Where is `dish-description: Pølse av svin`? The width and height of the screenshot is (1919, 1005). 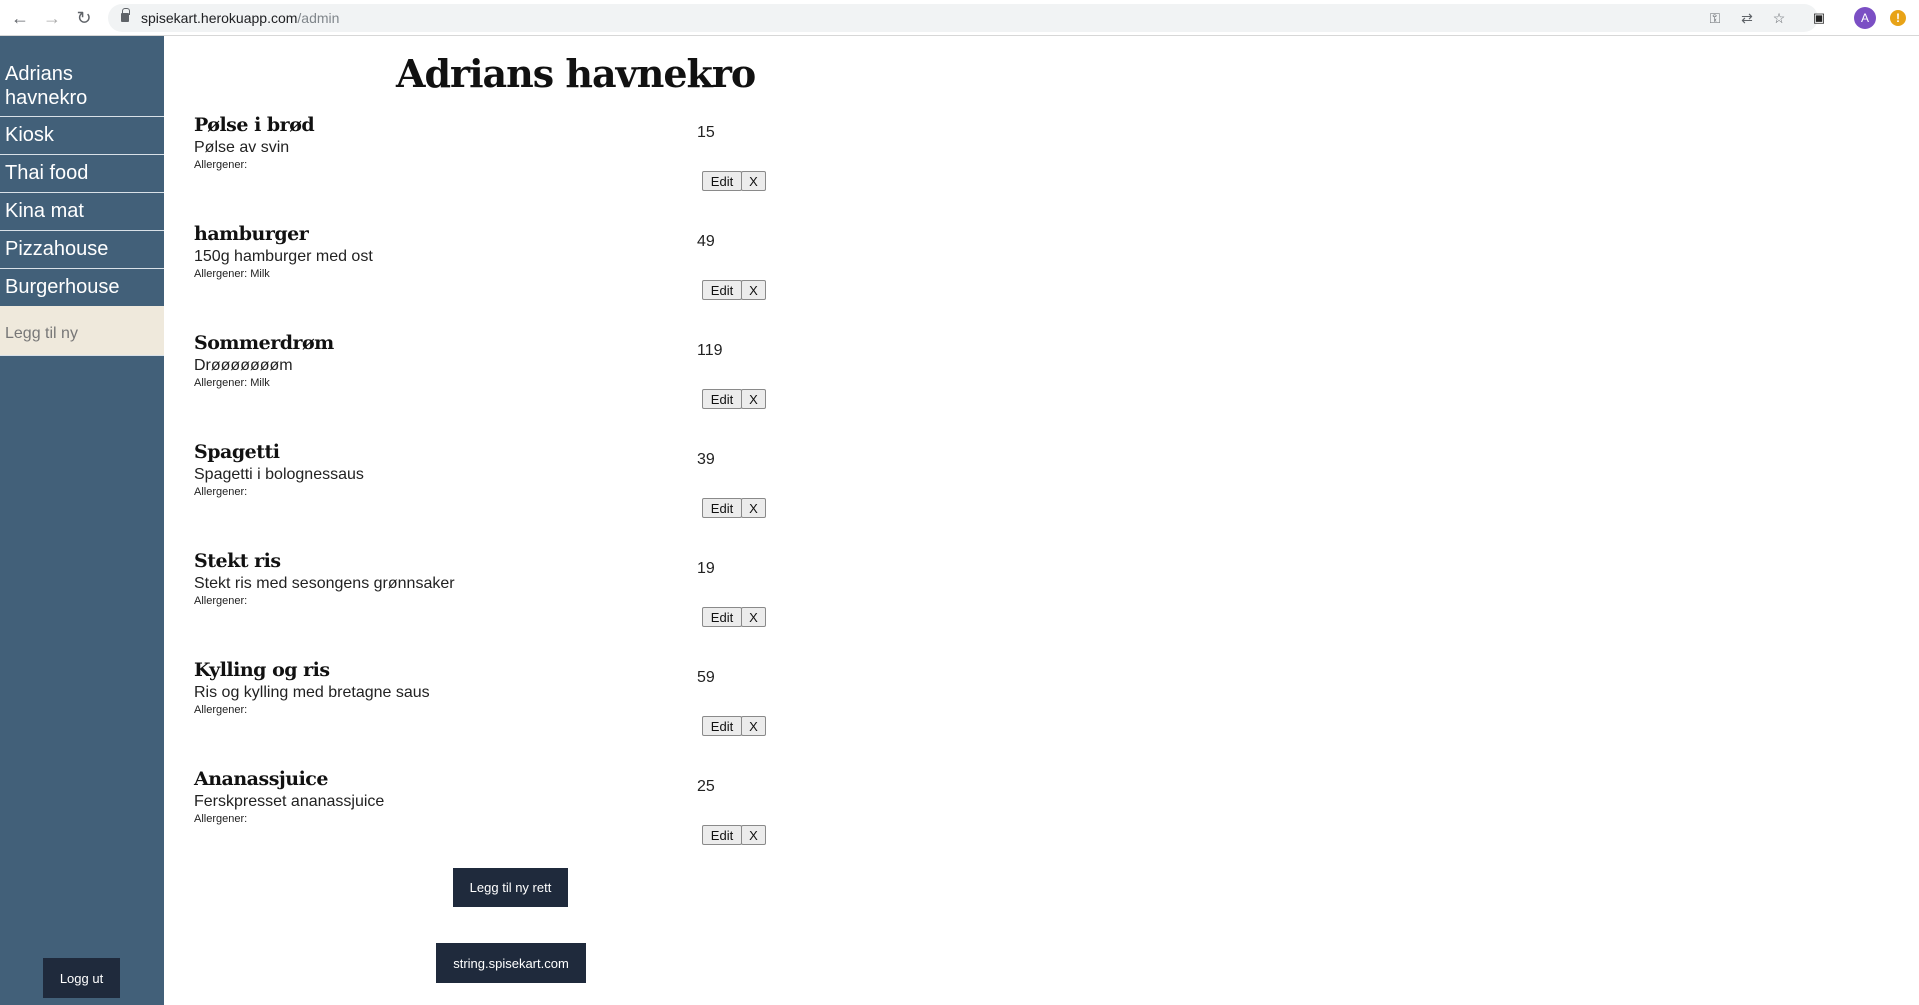 dish-description: Pølse av svin is located at coordinates (242, 147).